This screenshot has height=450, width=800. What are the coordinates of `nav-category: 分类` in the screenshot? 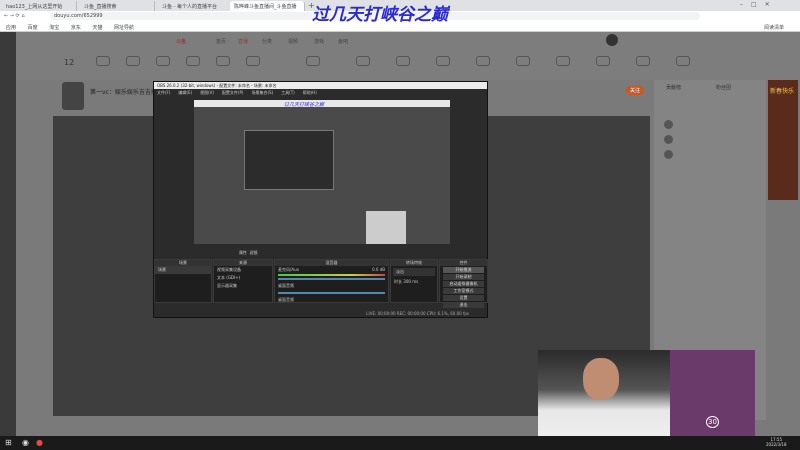 It's located at (267, 41).